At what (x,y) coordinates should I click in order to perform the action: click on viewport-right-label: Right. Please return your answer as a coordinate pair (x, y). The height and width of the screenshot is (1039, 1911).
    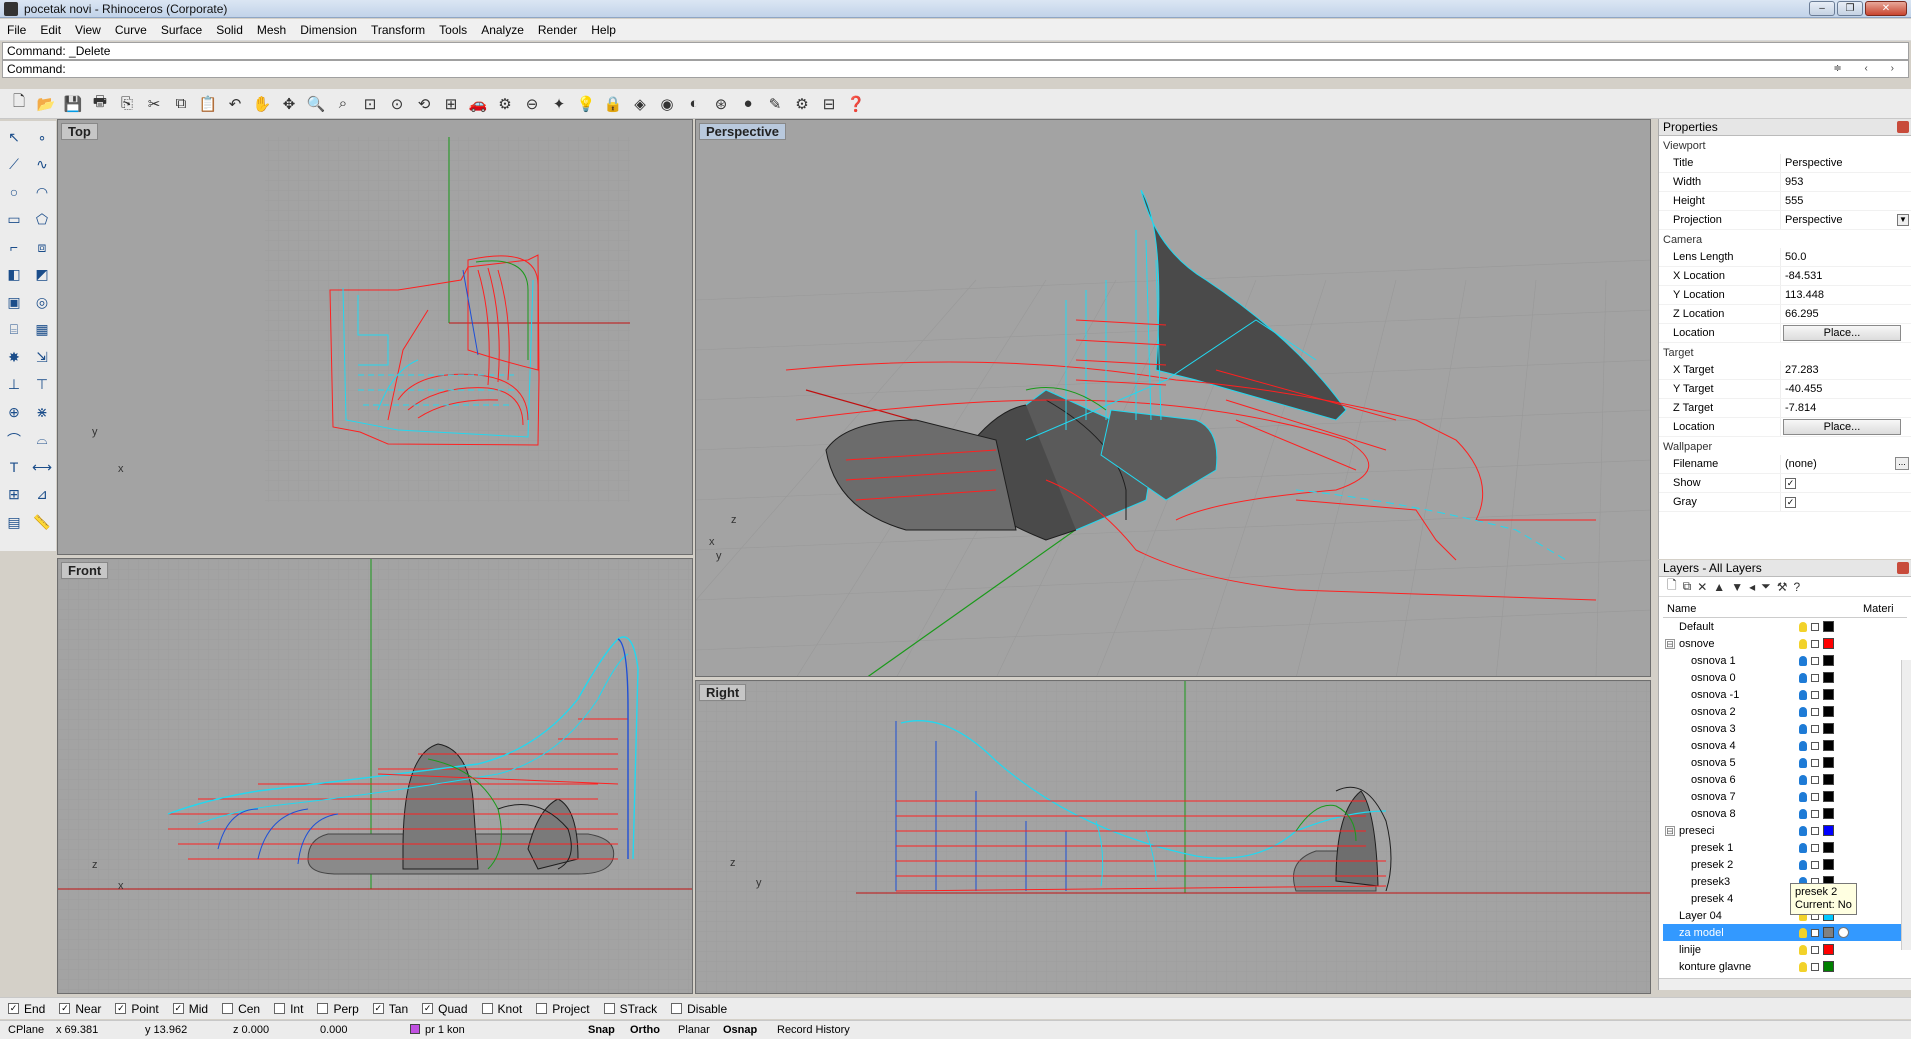
    Looking at the image, I should click on (723, 692).